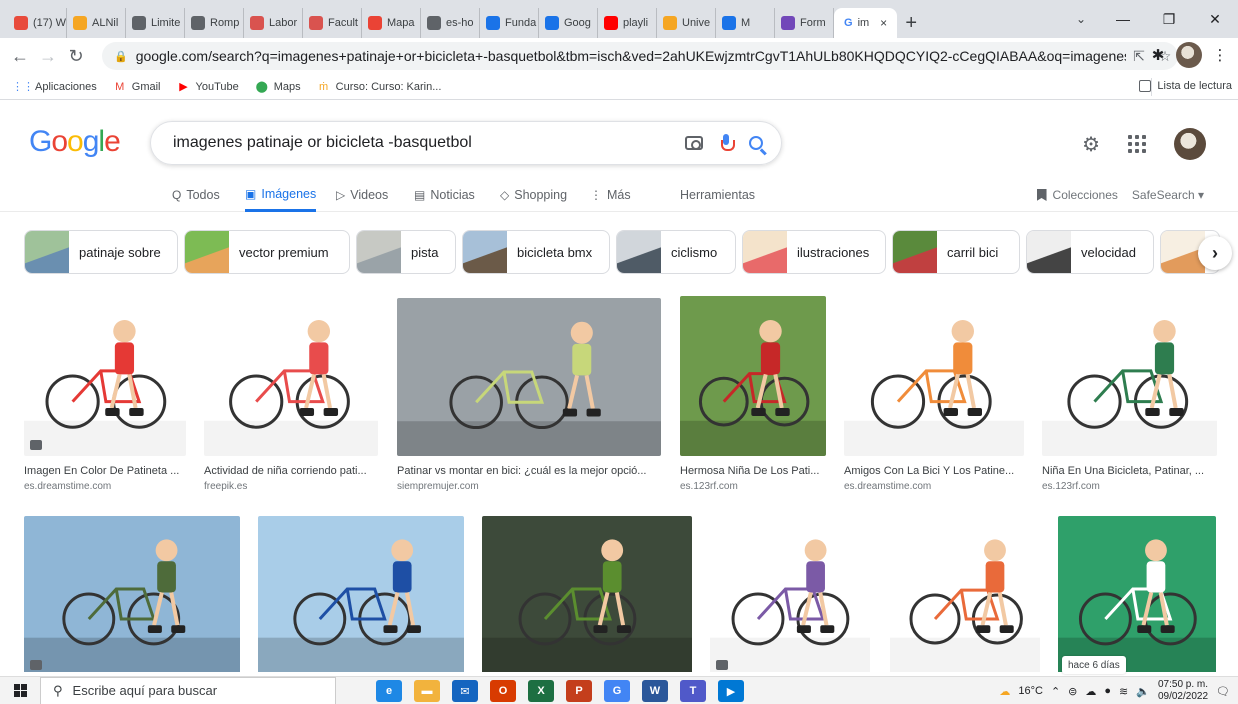 The image size is (1238, 704). What do you see at coordinates (273, 23) in the screenshot?
I see `browser-tab: Labor` at bounding box center [273, 23].